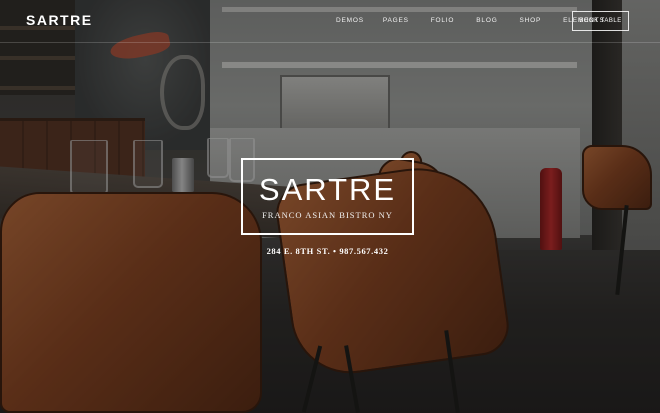 Image resolution: width=660 pixels, height=413 pixels. Describe the element at coordinates (486, 20) in the screenshot. I see `nav-item-blog: BLOG` at that location.